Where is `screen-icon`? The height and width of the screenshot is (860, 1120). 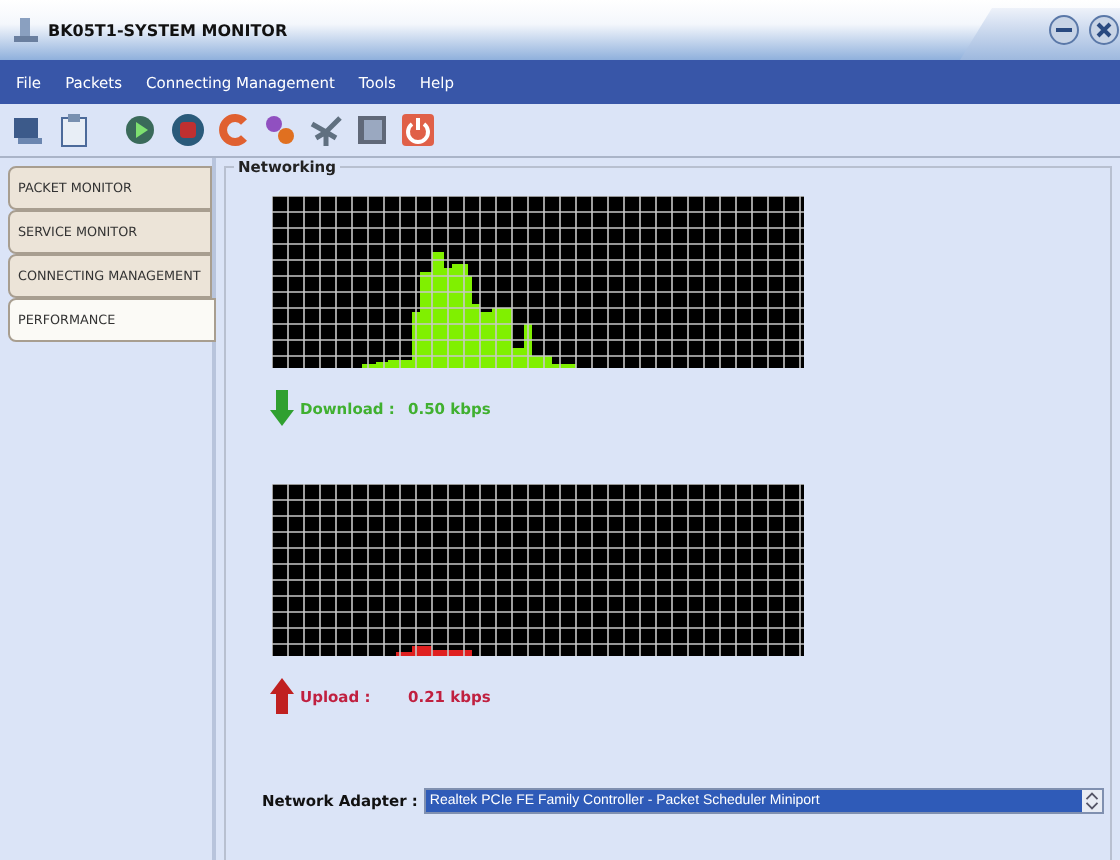 screen-icon is located at coordinates (372, 130).